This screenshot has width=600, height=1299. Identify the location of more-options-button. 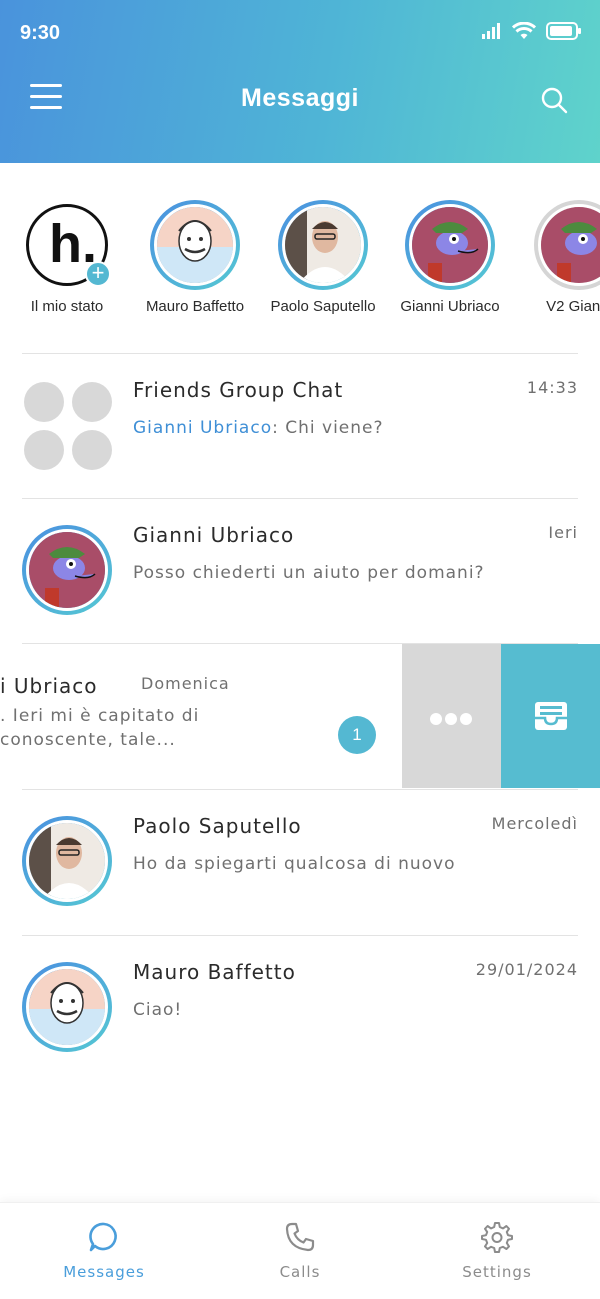
(451, 716).